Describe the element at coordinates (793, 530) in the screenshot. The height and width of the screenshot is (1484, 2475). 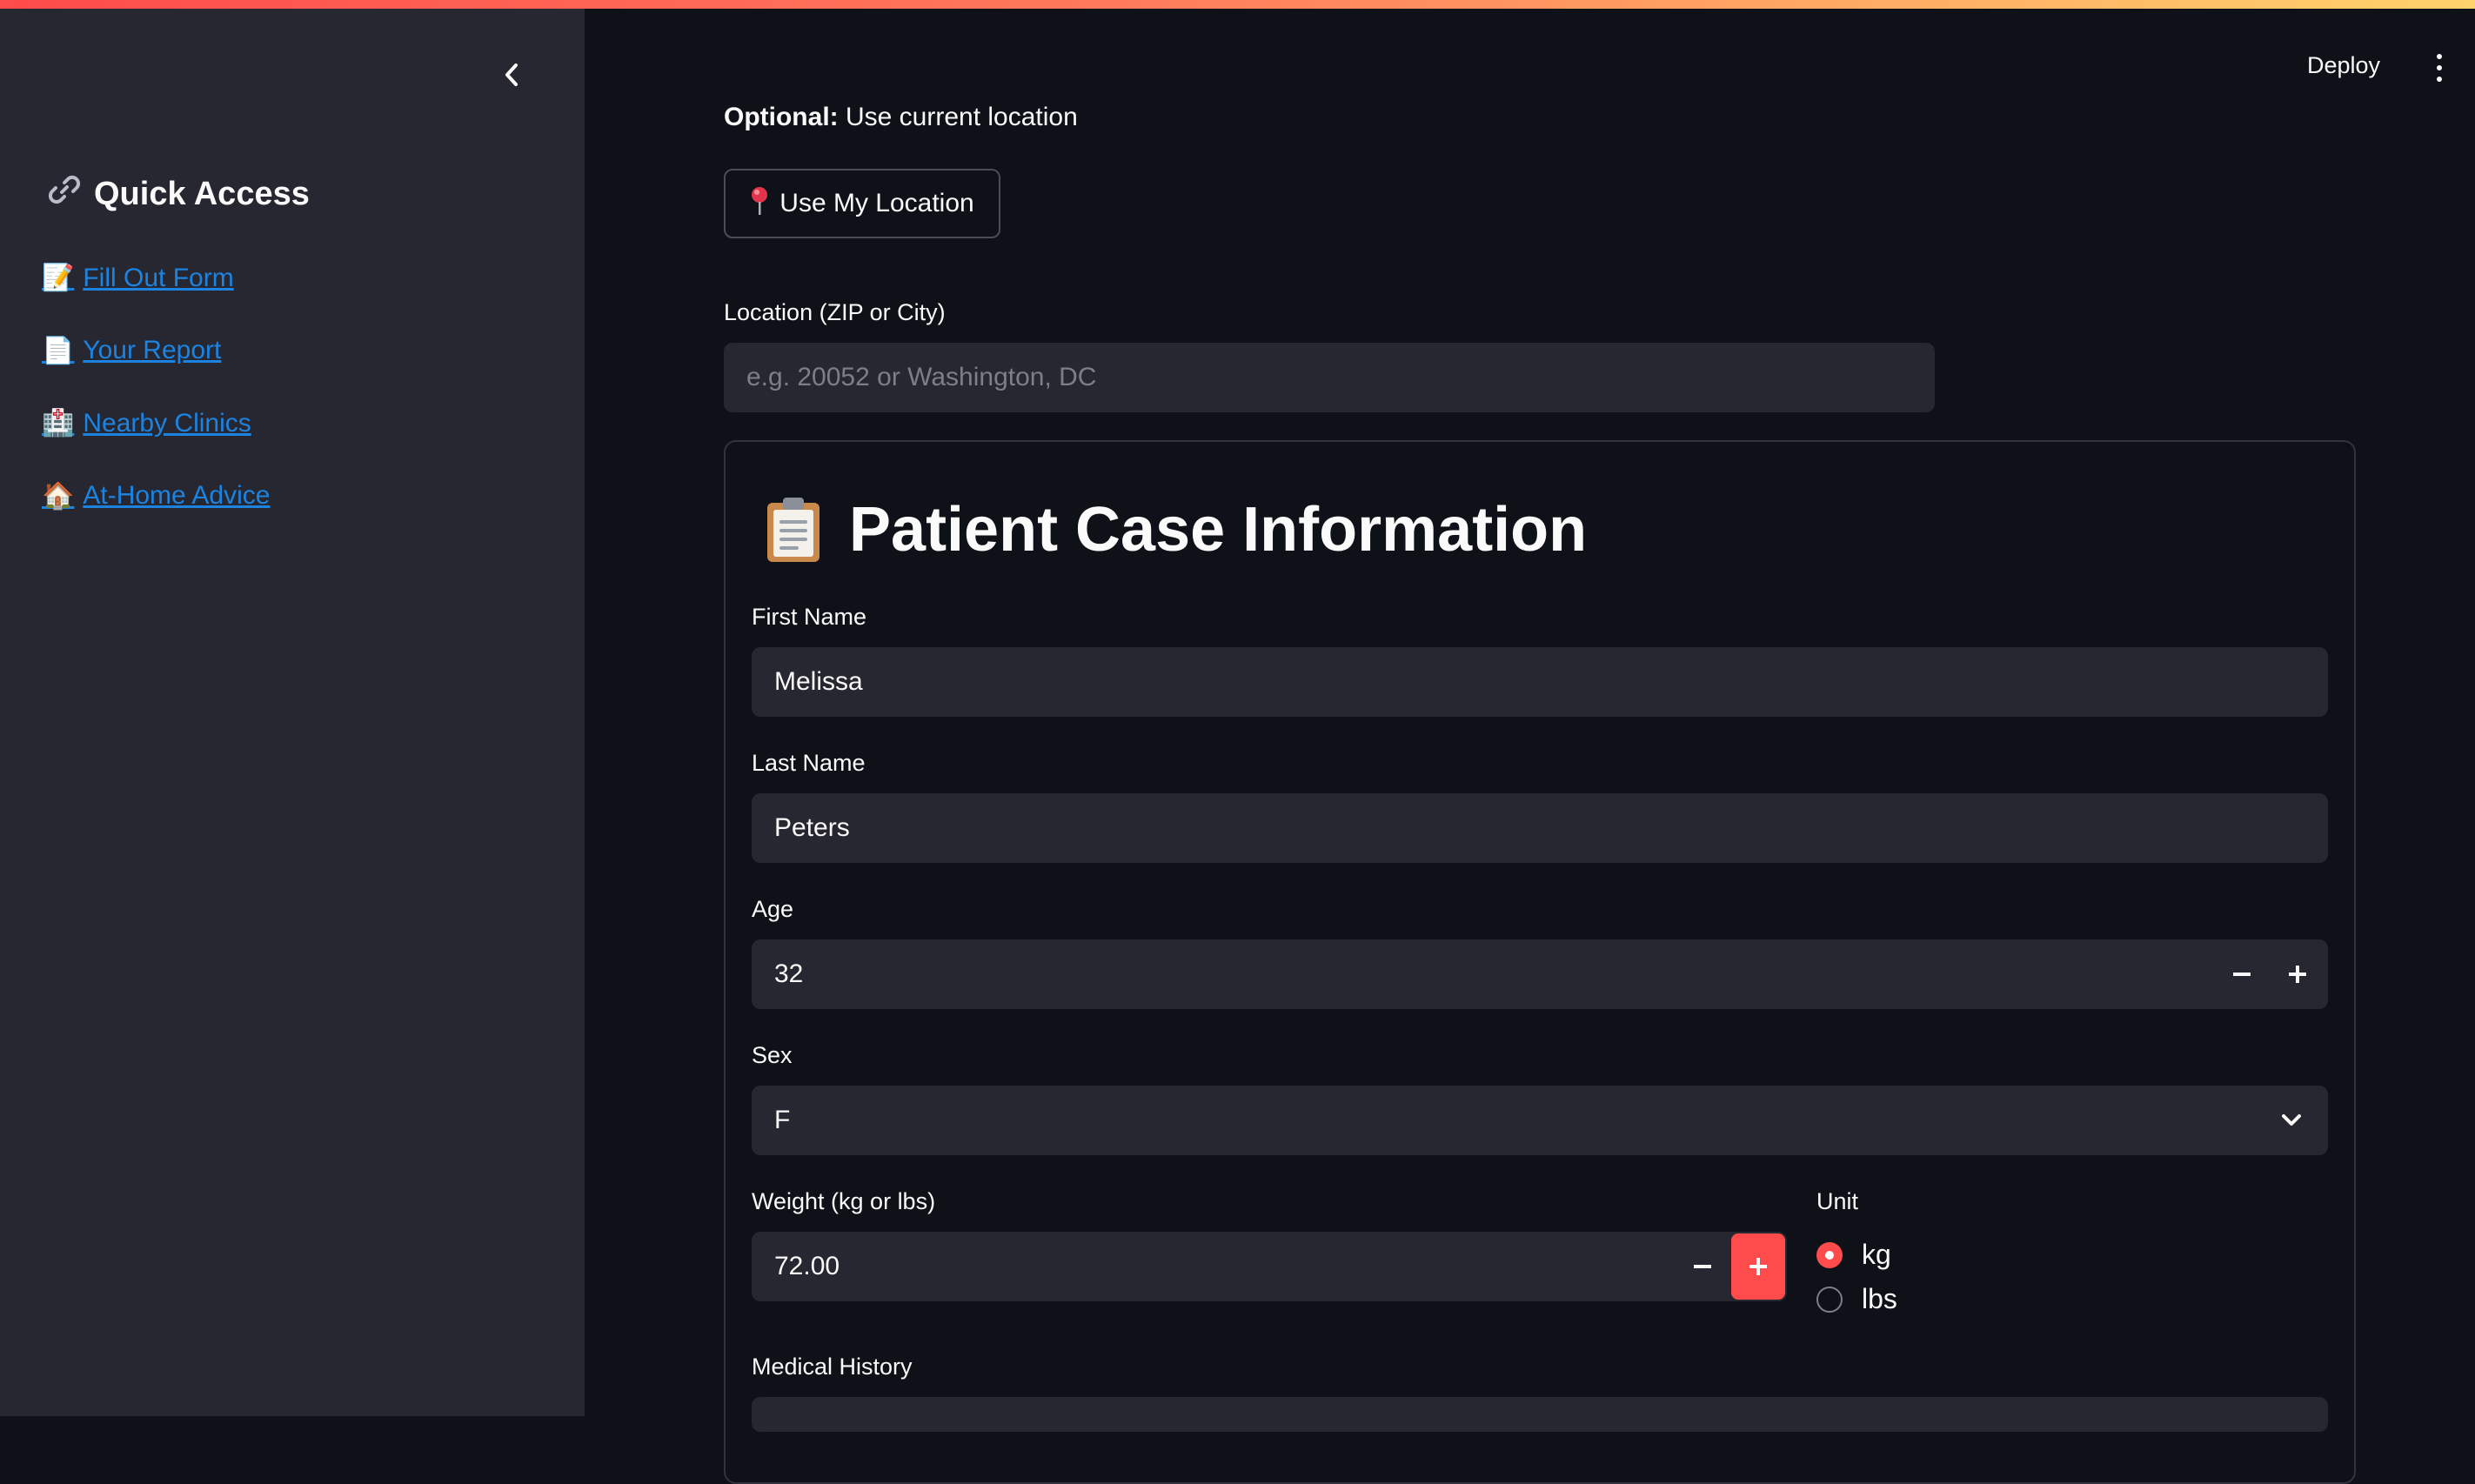
I see `clipboard-icon` at that location.